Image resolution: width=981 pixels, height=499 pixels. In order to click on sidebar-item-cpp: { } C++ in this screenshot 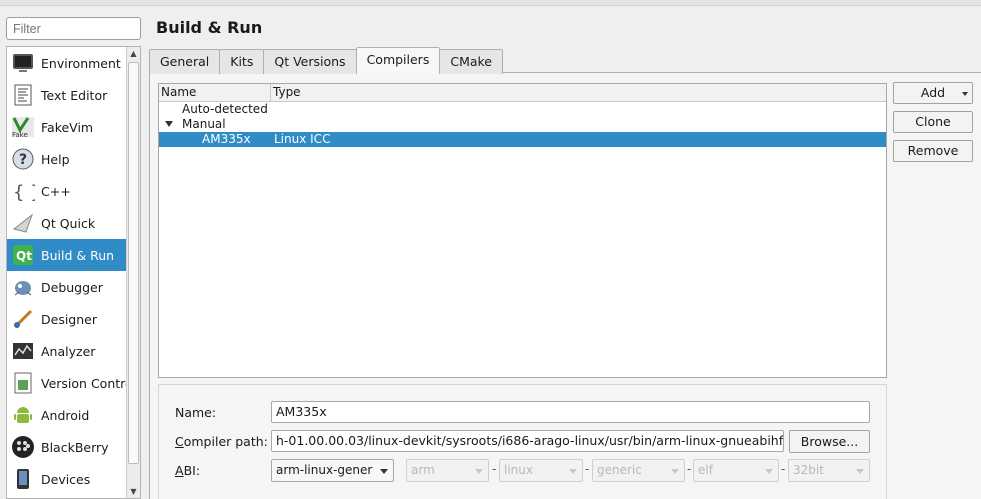, I will do `click(66, 191)`.